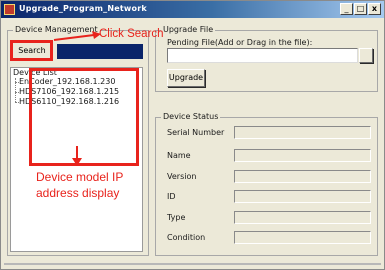 The image size is (385, 270). I want to click on app-icon, so click(9, 9).